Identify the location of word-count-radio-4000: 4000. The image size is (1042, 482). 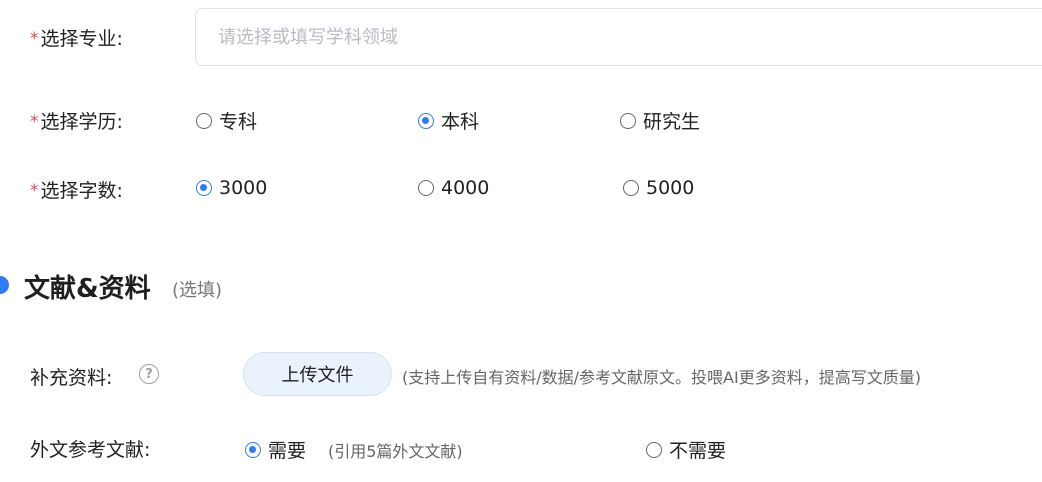
(453, 188).